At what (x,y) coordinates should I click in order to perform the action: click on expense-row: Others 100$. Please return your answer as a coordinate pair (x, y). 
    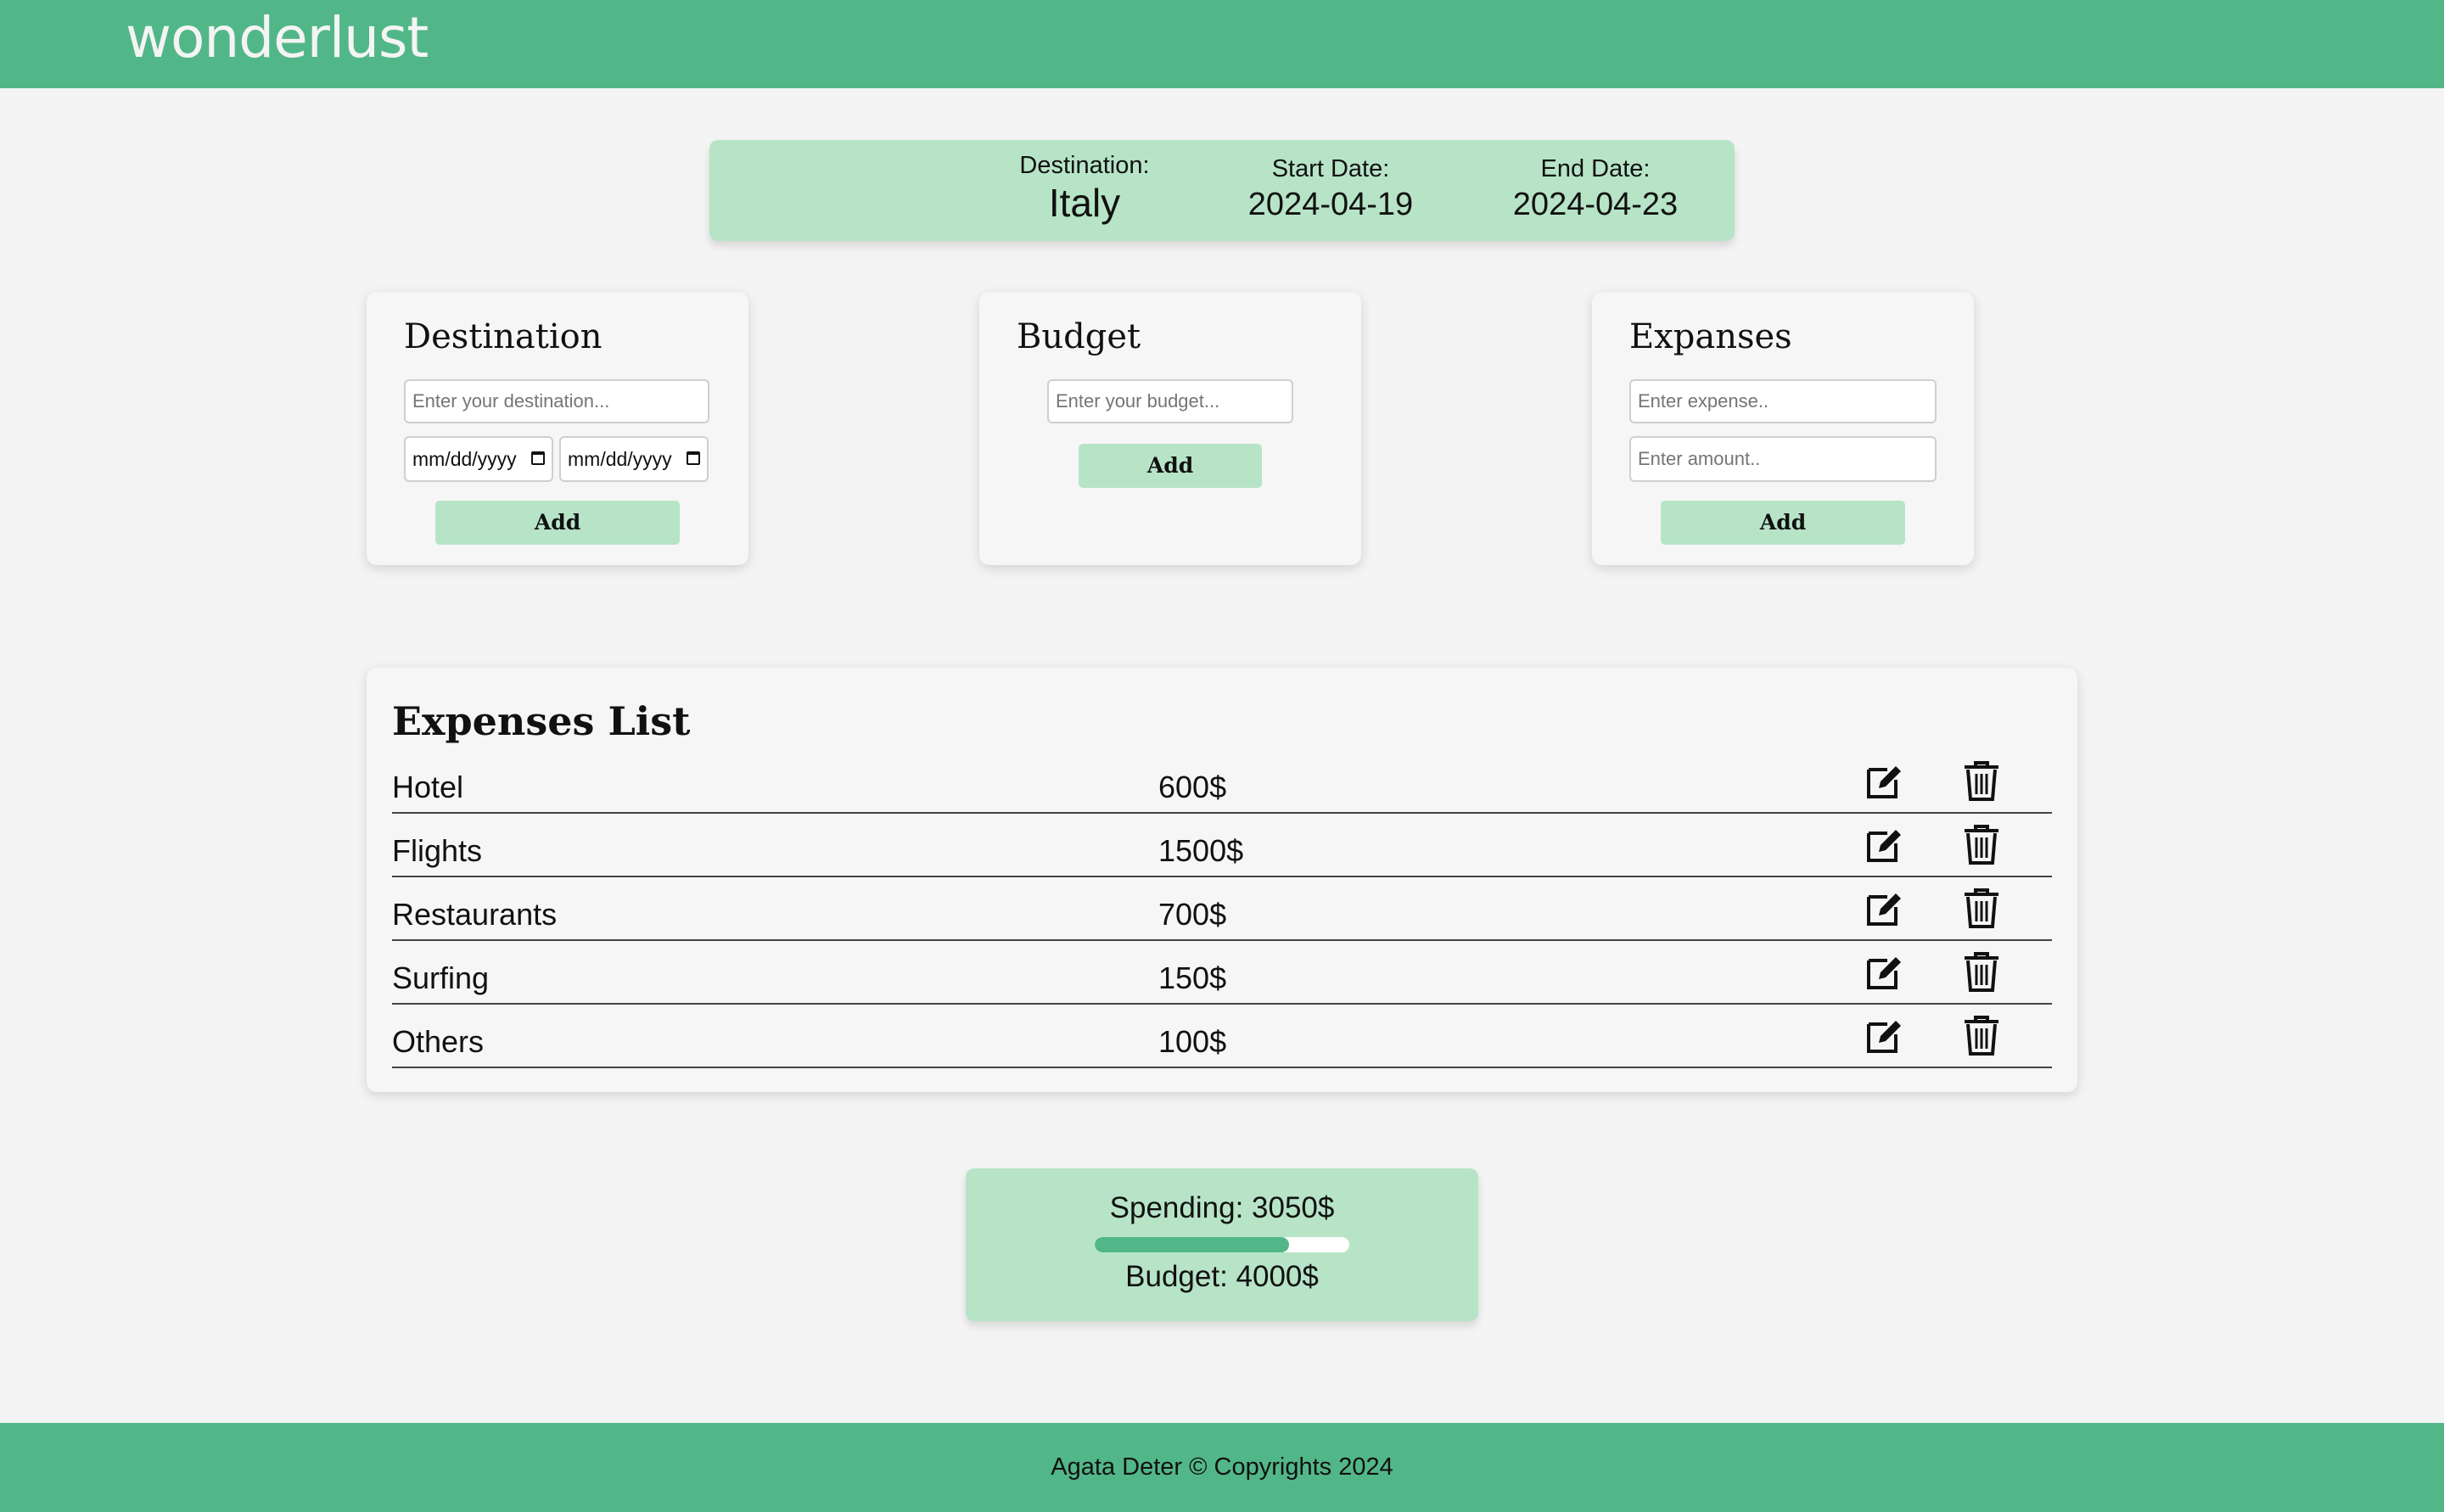
    Looking at the image, I should click on (1222, 1035).